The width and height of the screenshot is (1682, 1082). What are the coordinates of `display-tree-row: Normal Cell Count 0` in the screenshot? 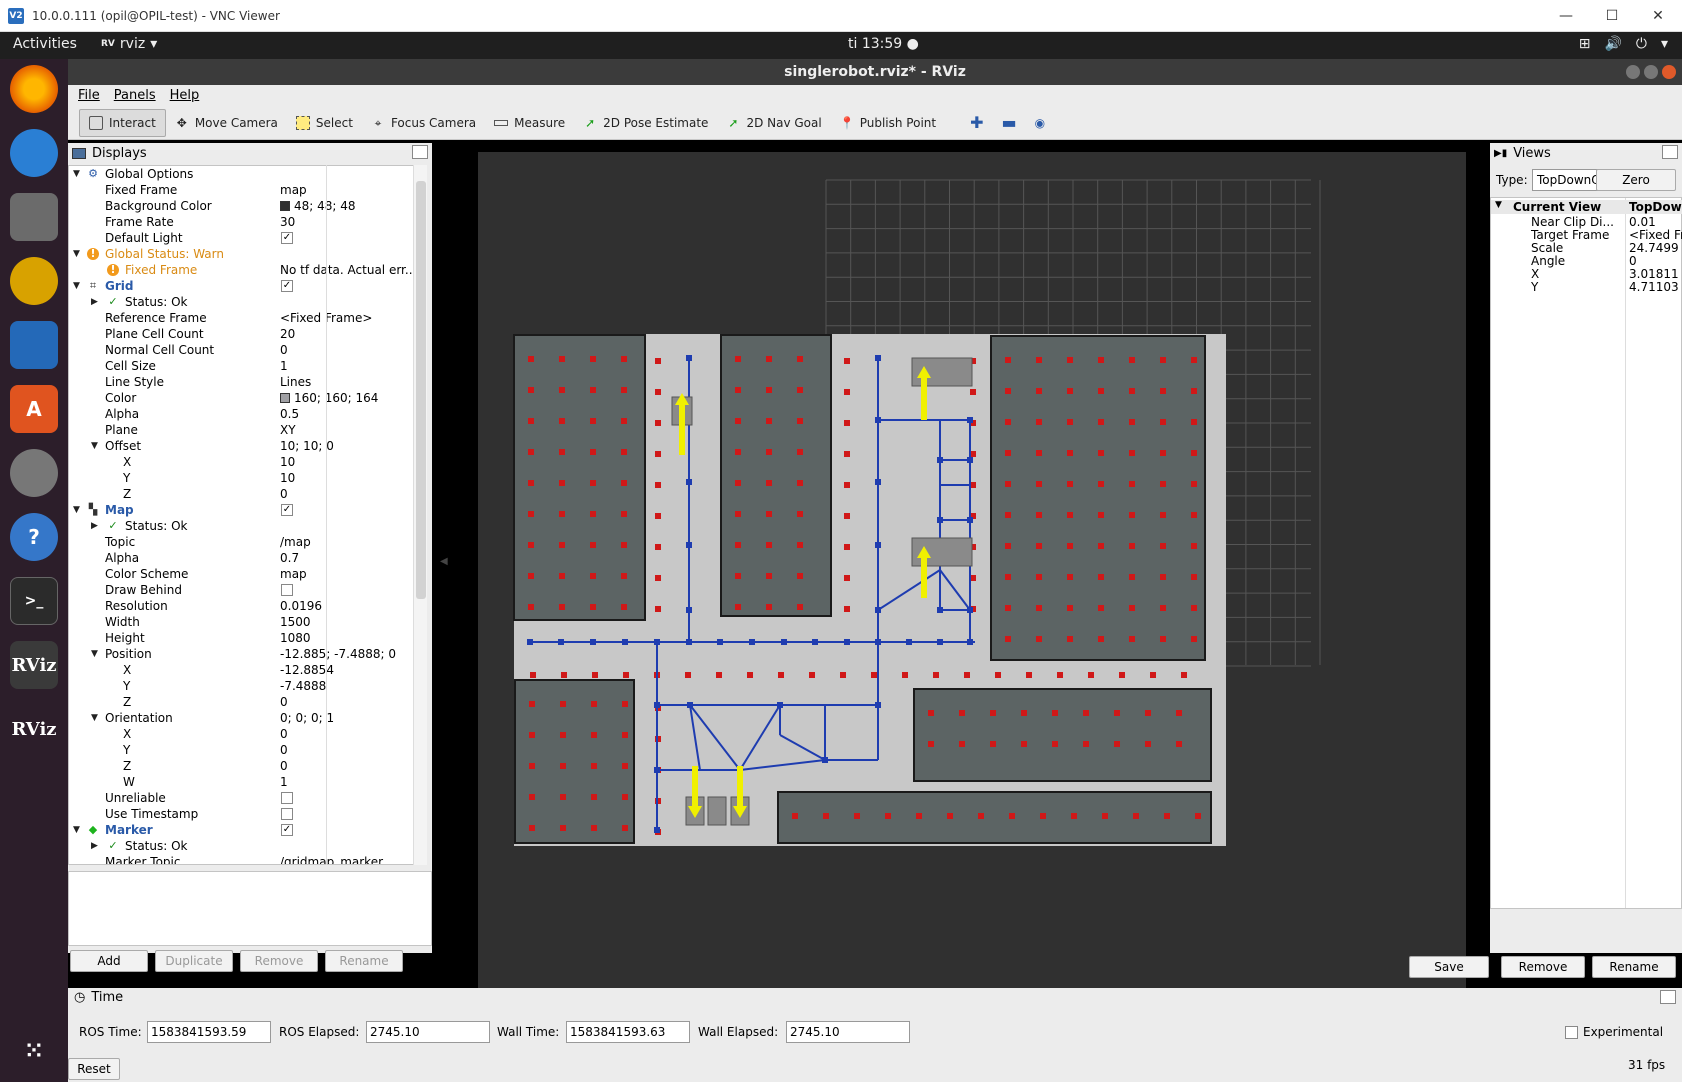 It's located at (242, 350).